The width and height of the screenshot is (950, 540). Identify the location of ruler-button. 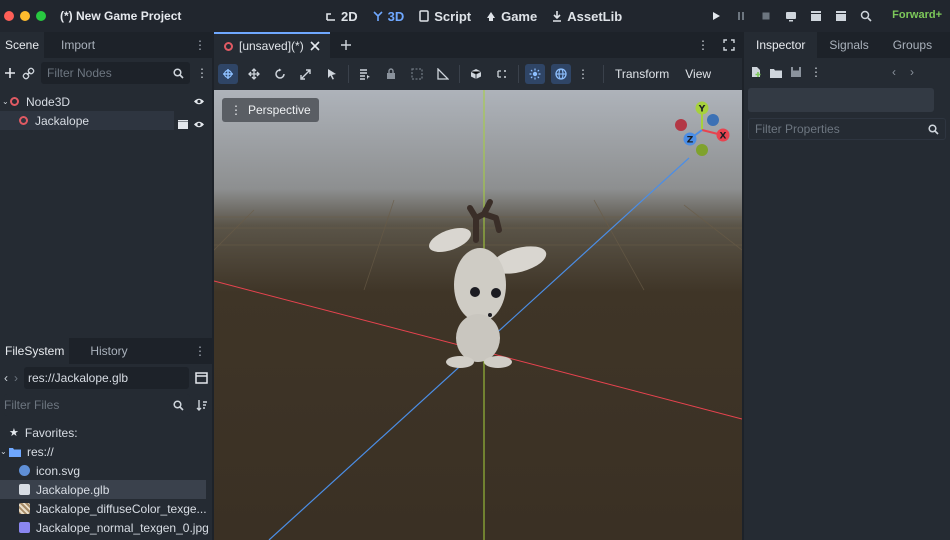
(443, 74).